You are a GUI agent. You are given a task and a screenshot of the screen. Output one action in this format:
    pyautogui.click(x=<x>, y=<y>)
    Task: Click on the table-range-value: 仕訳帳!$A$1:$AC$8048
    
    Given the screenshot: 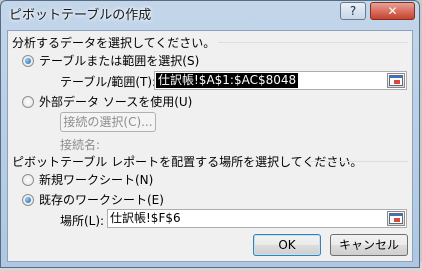 What is the action you would take?
    pyautogui.click(x=227, y=80)
    